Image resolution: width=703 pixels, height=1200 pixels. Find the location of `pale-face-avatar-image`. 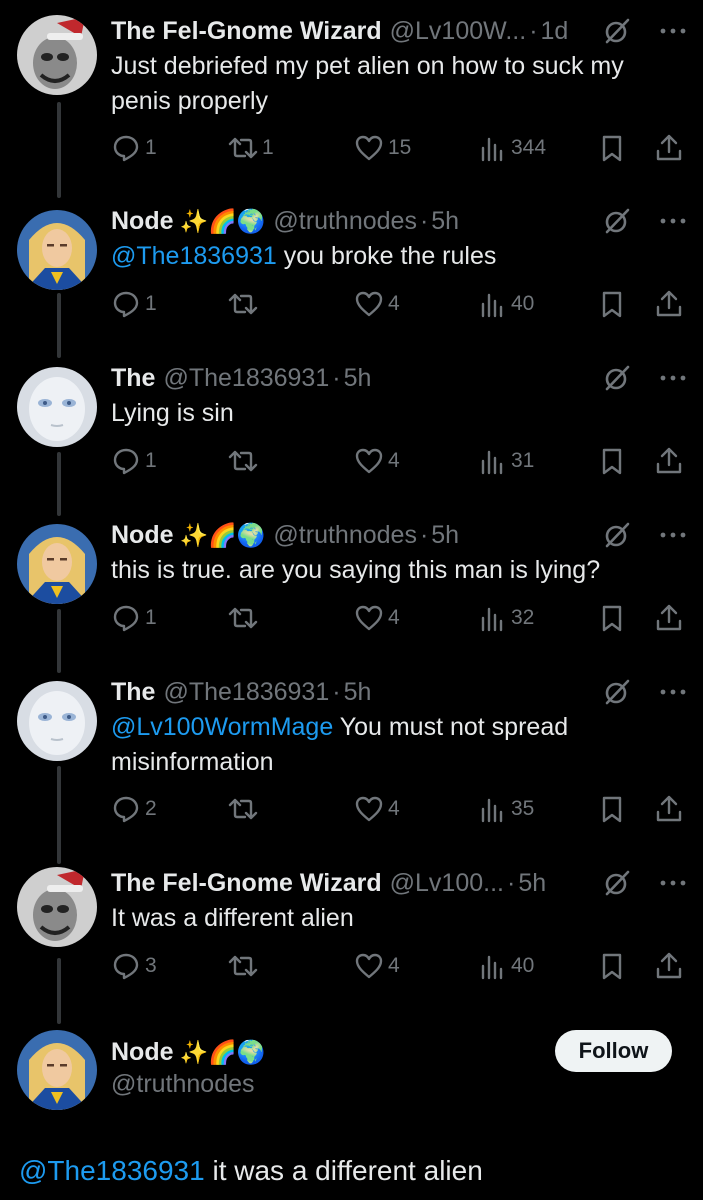

pale-face-avatar-image is located at coordinates (57, 721).